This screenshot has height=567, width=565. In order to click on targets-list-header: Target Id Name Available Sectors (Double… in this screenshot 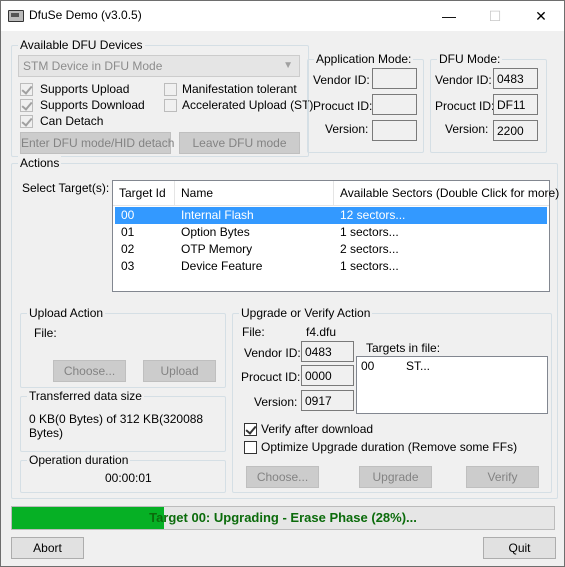, I will do `click(336, 193)`.